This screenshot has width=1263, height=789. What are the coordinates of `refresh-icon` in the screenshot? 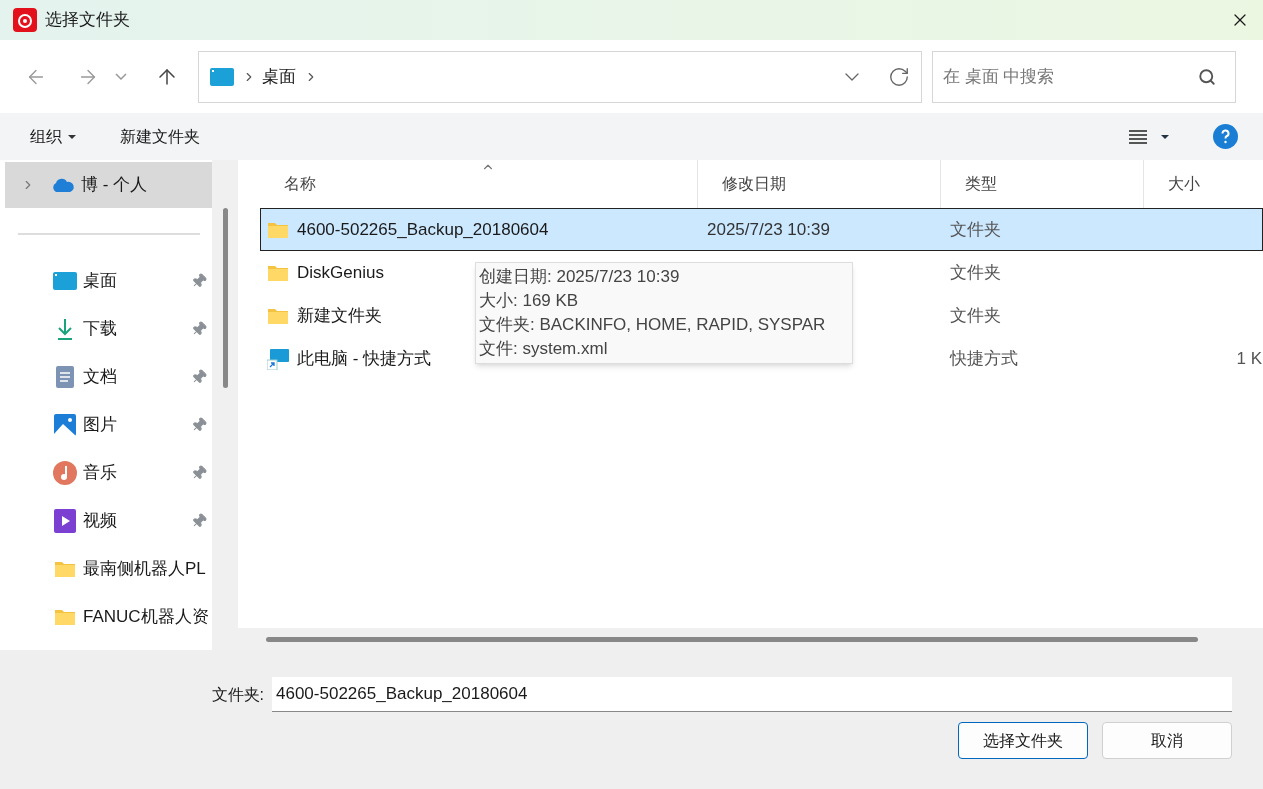 It's located at (899, 76).